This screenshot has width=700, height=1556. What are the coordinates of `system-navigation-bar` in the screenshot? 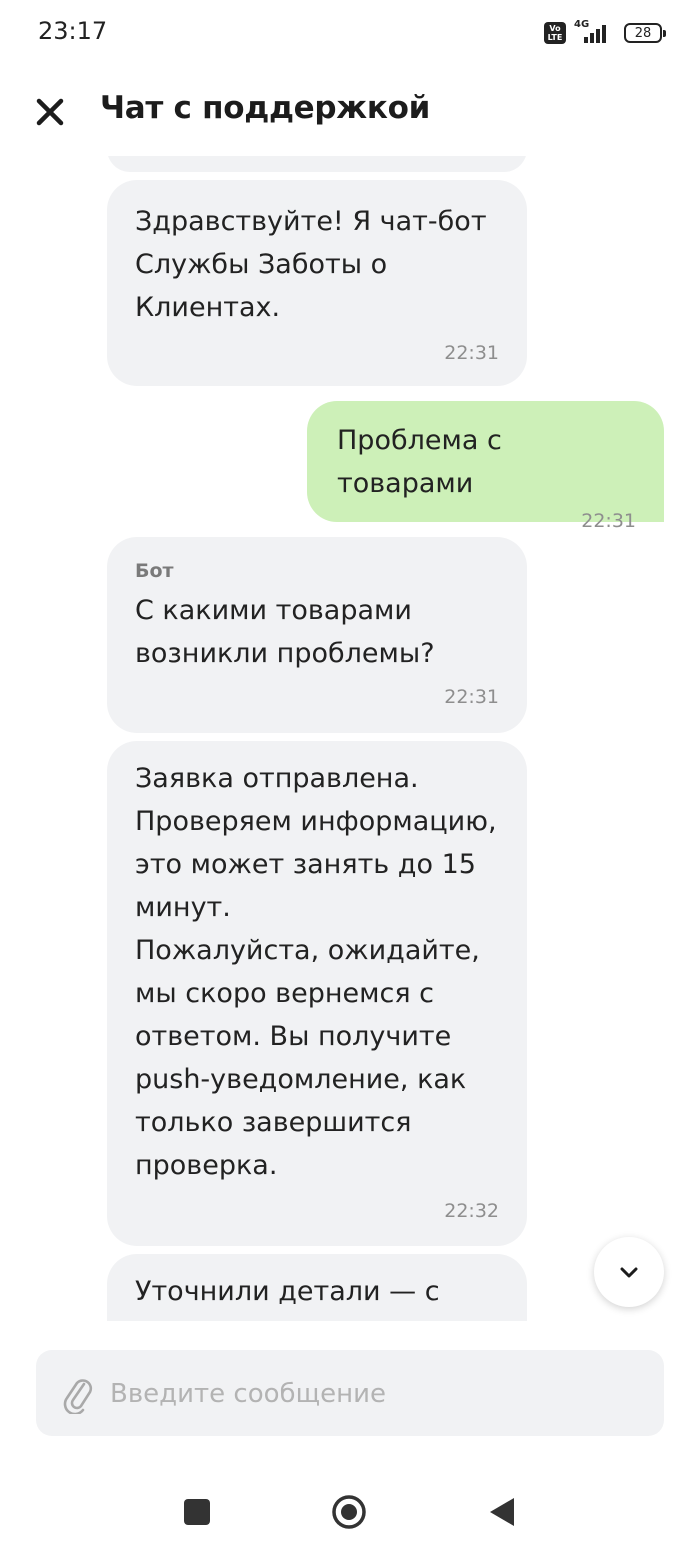 It's located at (350, 1513).